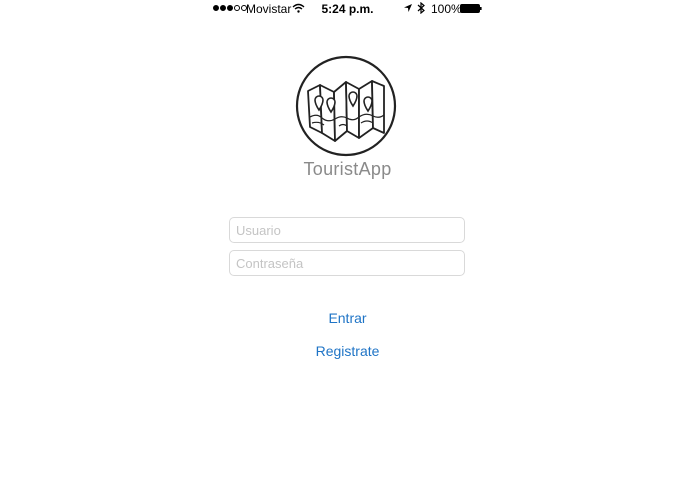 Image resolution: width=695 pixels, height=494 pixels. Describe the element at coordinates (421, 8) in the screenshot. I see `bluetooth-icon` at that location.